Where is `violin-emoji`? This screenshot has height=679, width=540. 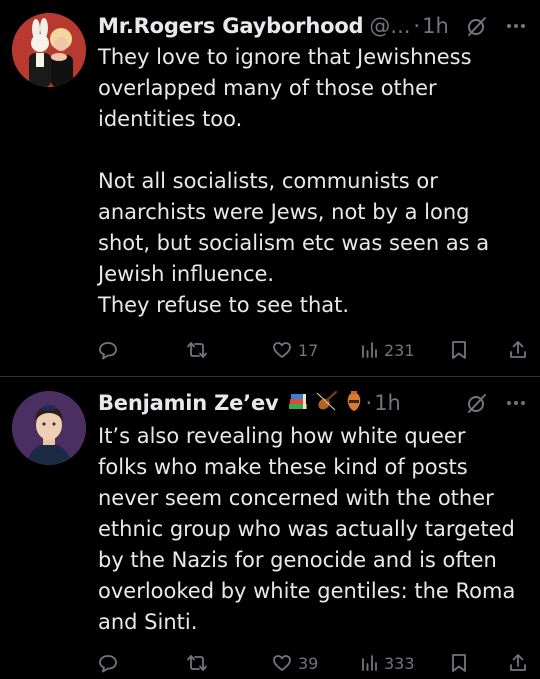
violin-emoji is located at coordinates (327, 403).